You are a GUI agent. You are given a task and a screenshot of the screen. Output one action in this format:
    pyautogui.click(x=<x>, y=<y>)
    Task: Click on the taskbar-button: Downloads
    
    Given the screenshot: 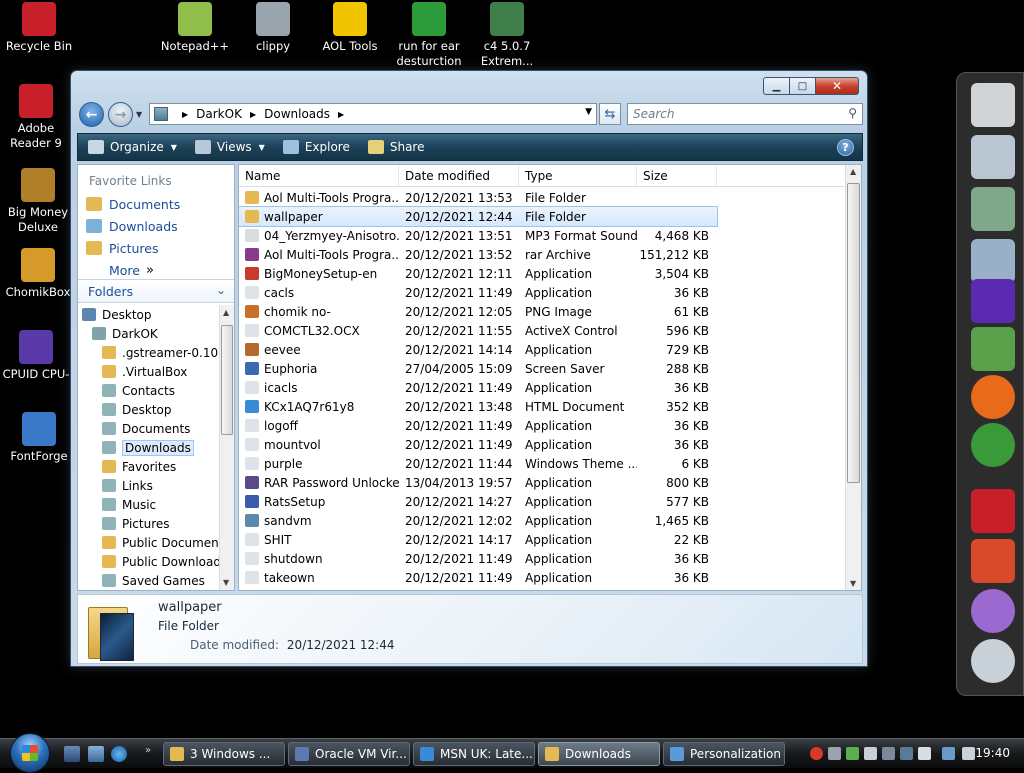 What is the action you would take?
    pyautogui.click(x=599, y=754)
    